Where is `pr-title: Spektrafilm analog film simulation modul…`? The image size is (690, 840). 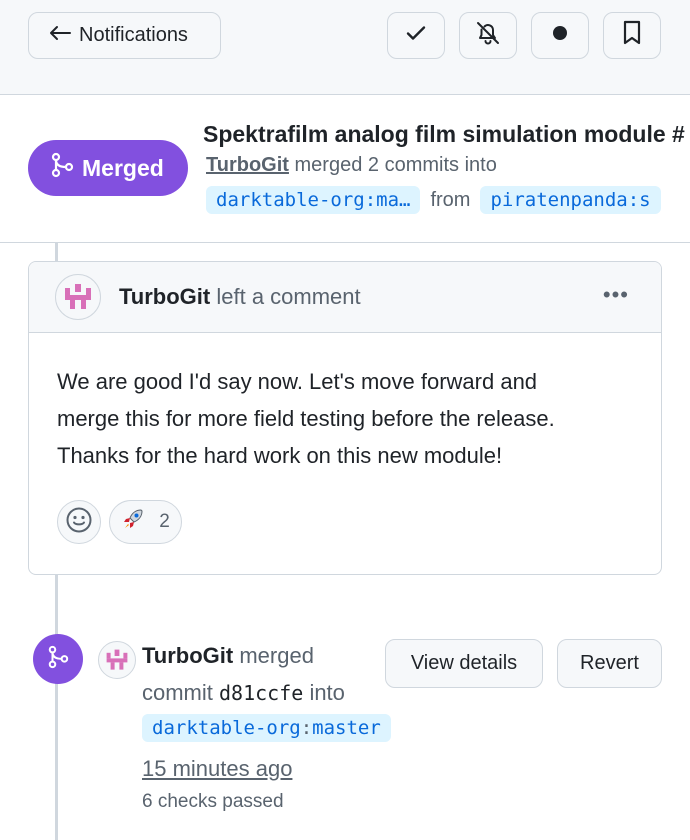 pr-title: Spektrafilm analog film simulation modul… is located at coordinates (444, 134).